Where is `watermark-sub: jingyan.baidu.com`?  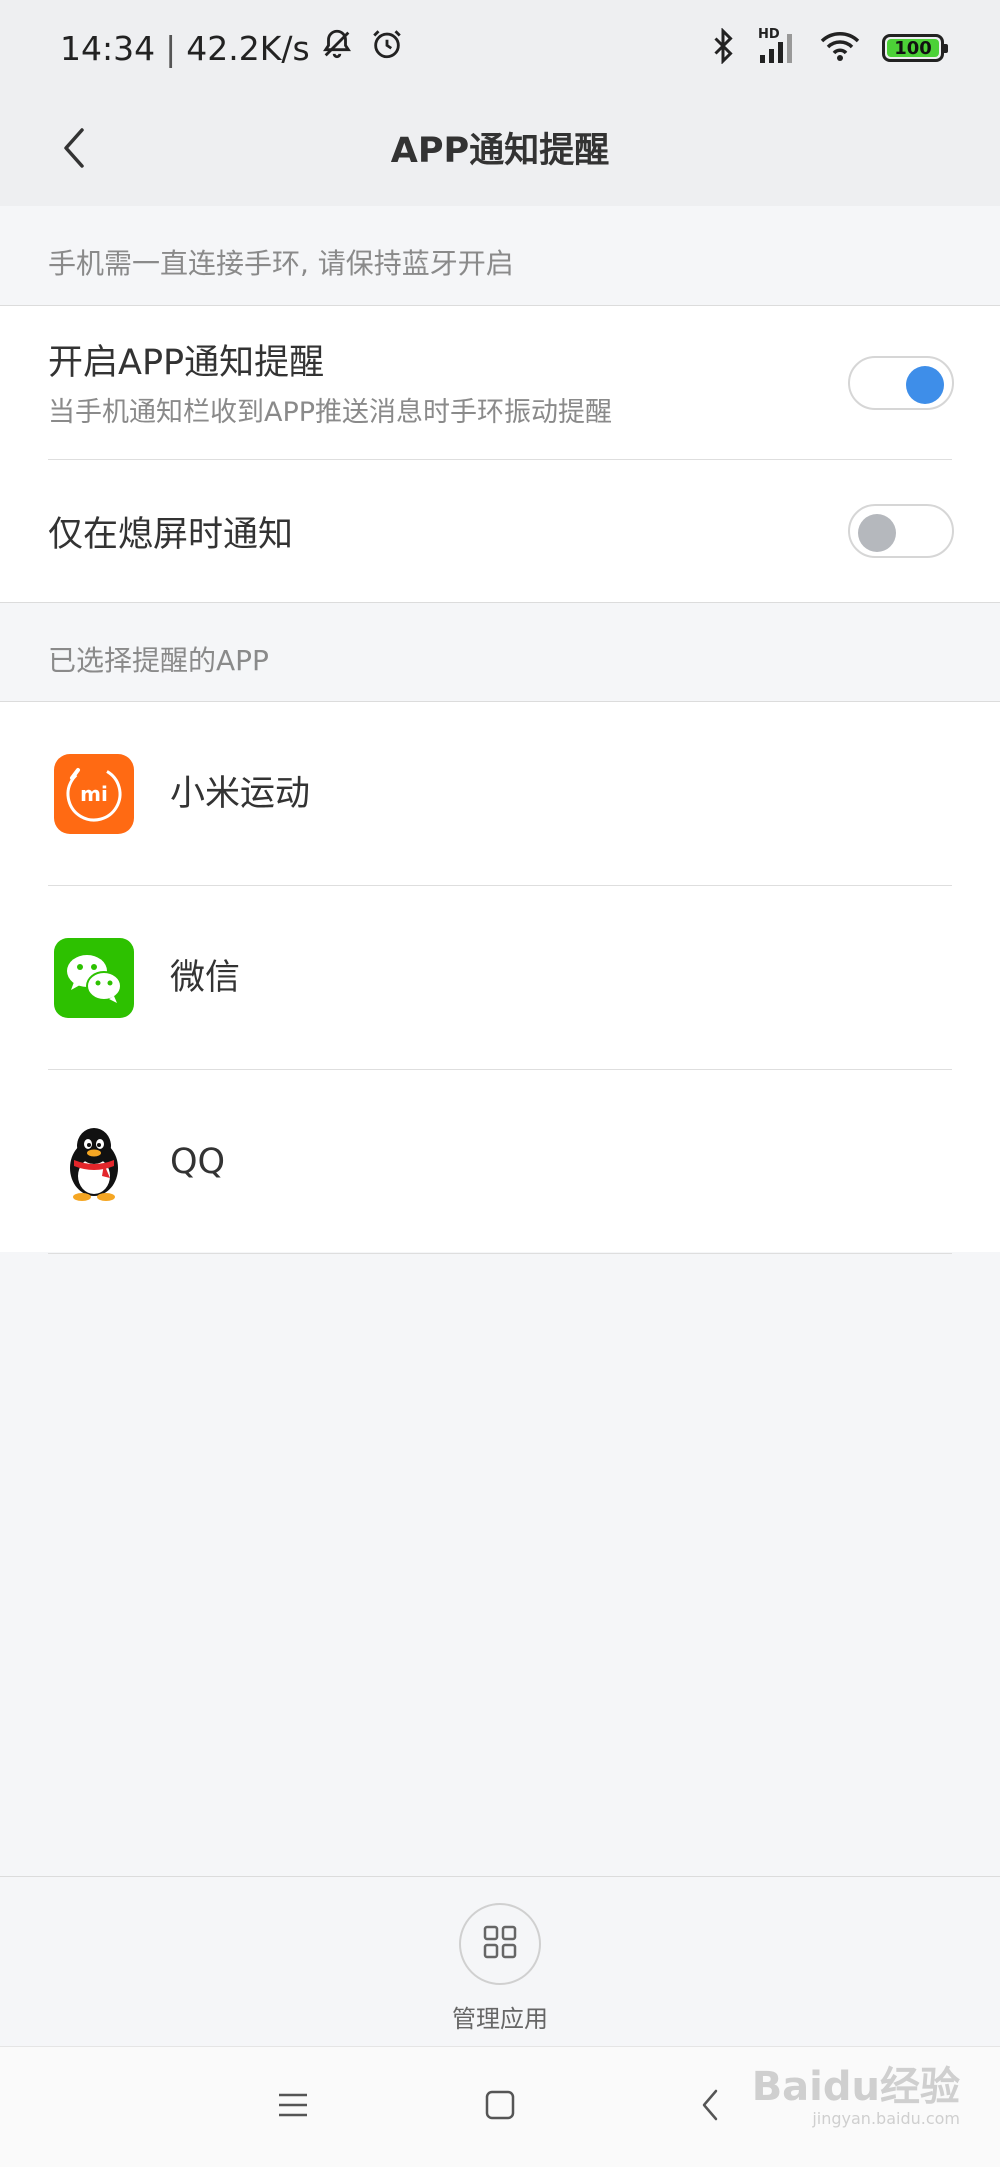 watermark-sub: jingyan.baidu.com is located at coordinates (886, 2118).